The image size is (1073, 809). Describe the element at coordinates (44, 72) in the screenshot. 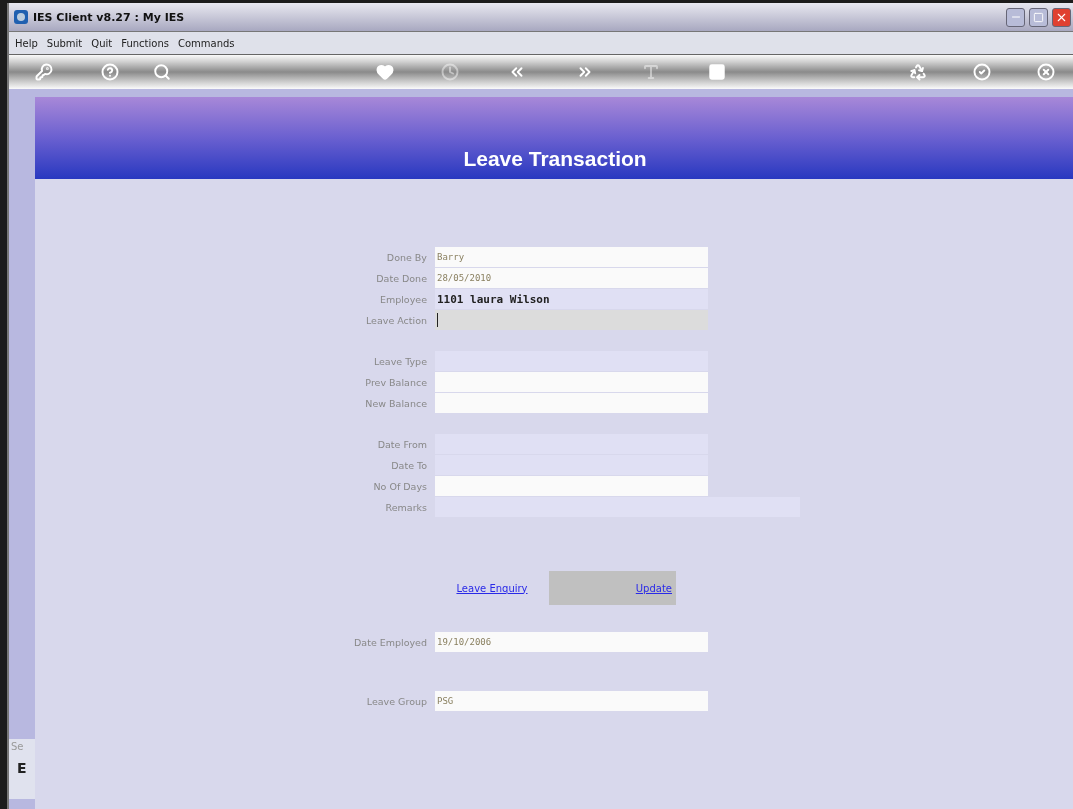

I see `key-icon` at that location.